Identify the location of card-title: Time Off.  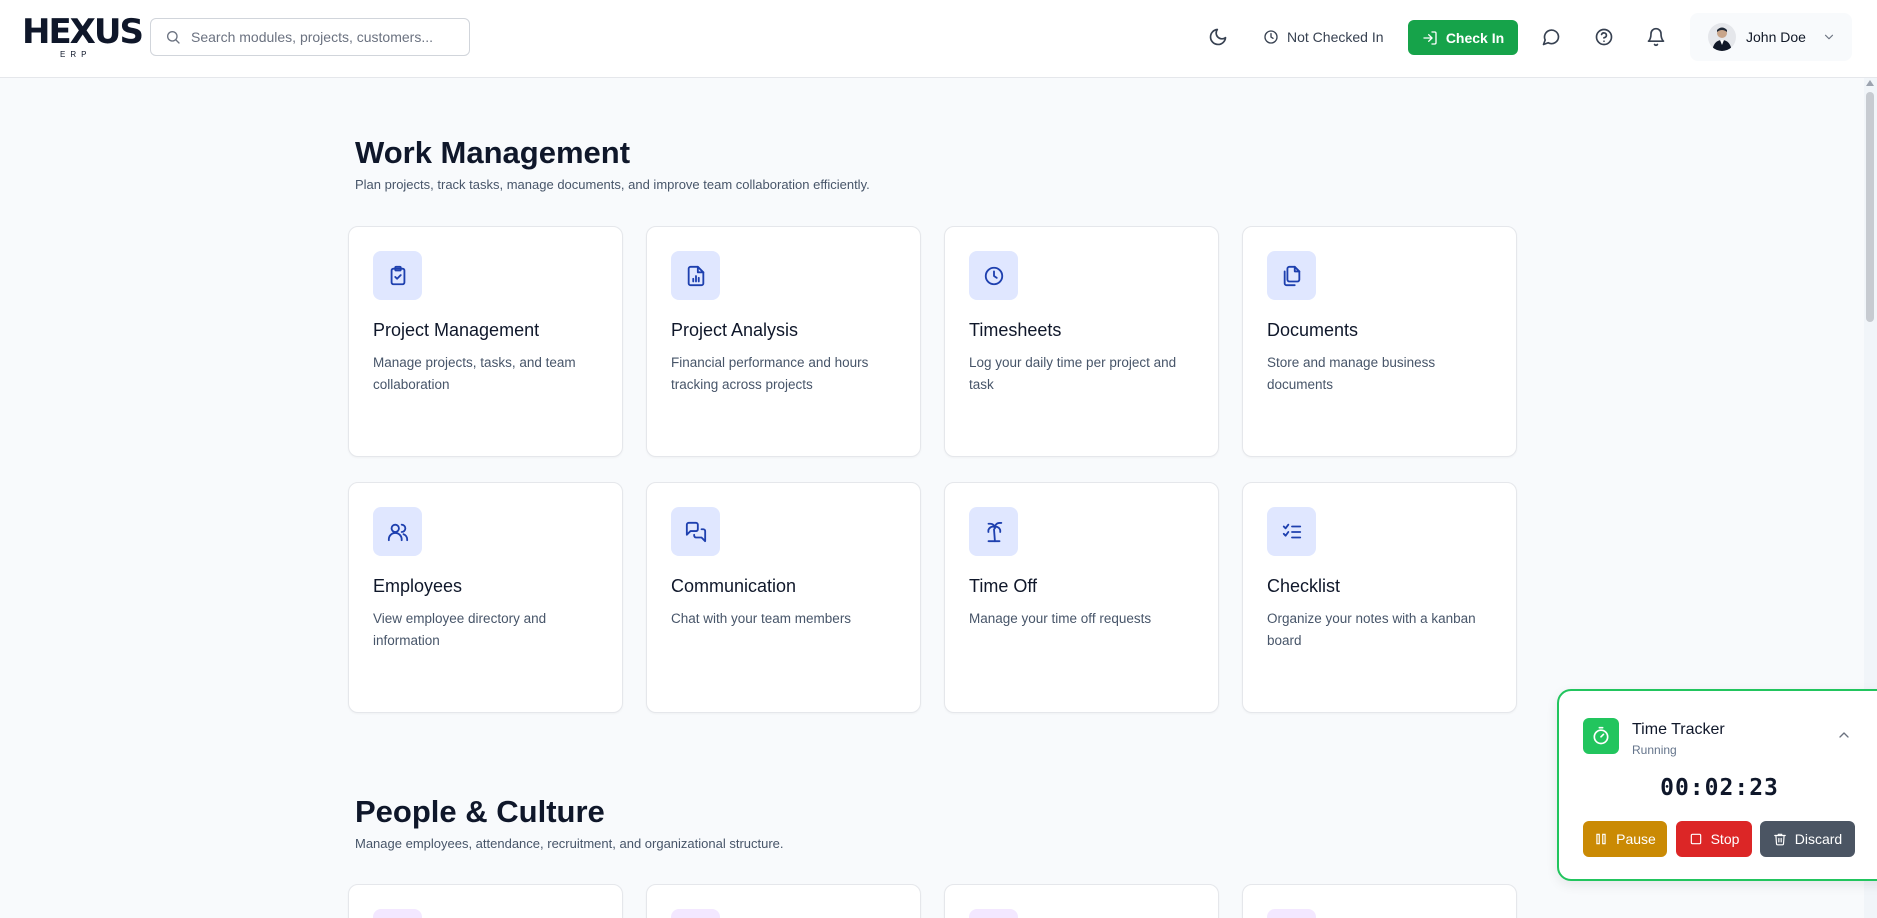
(1003, 586).